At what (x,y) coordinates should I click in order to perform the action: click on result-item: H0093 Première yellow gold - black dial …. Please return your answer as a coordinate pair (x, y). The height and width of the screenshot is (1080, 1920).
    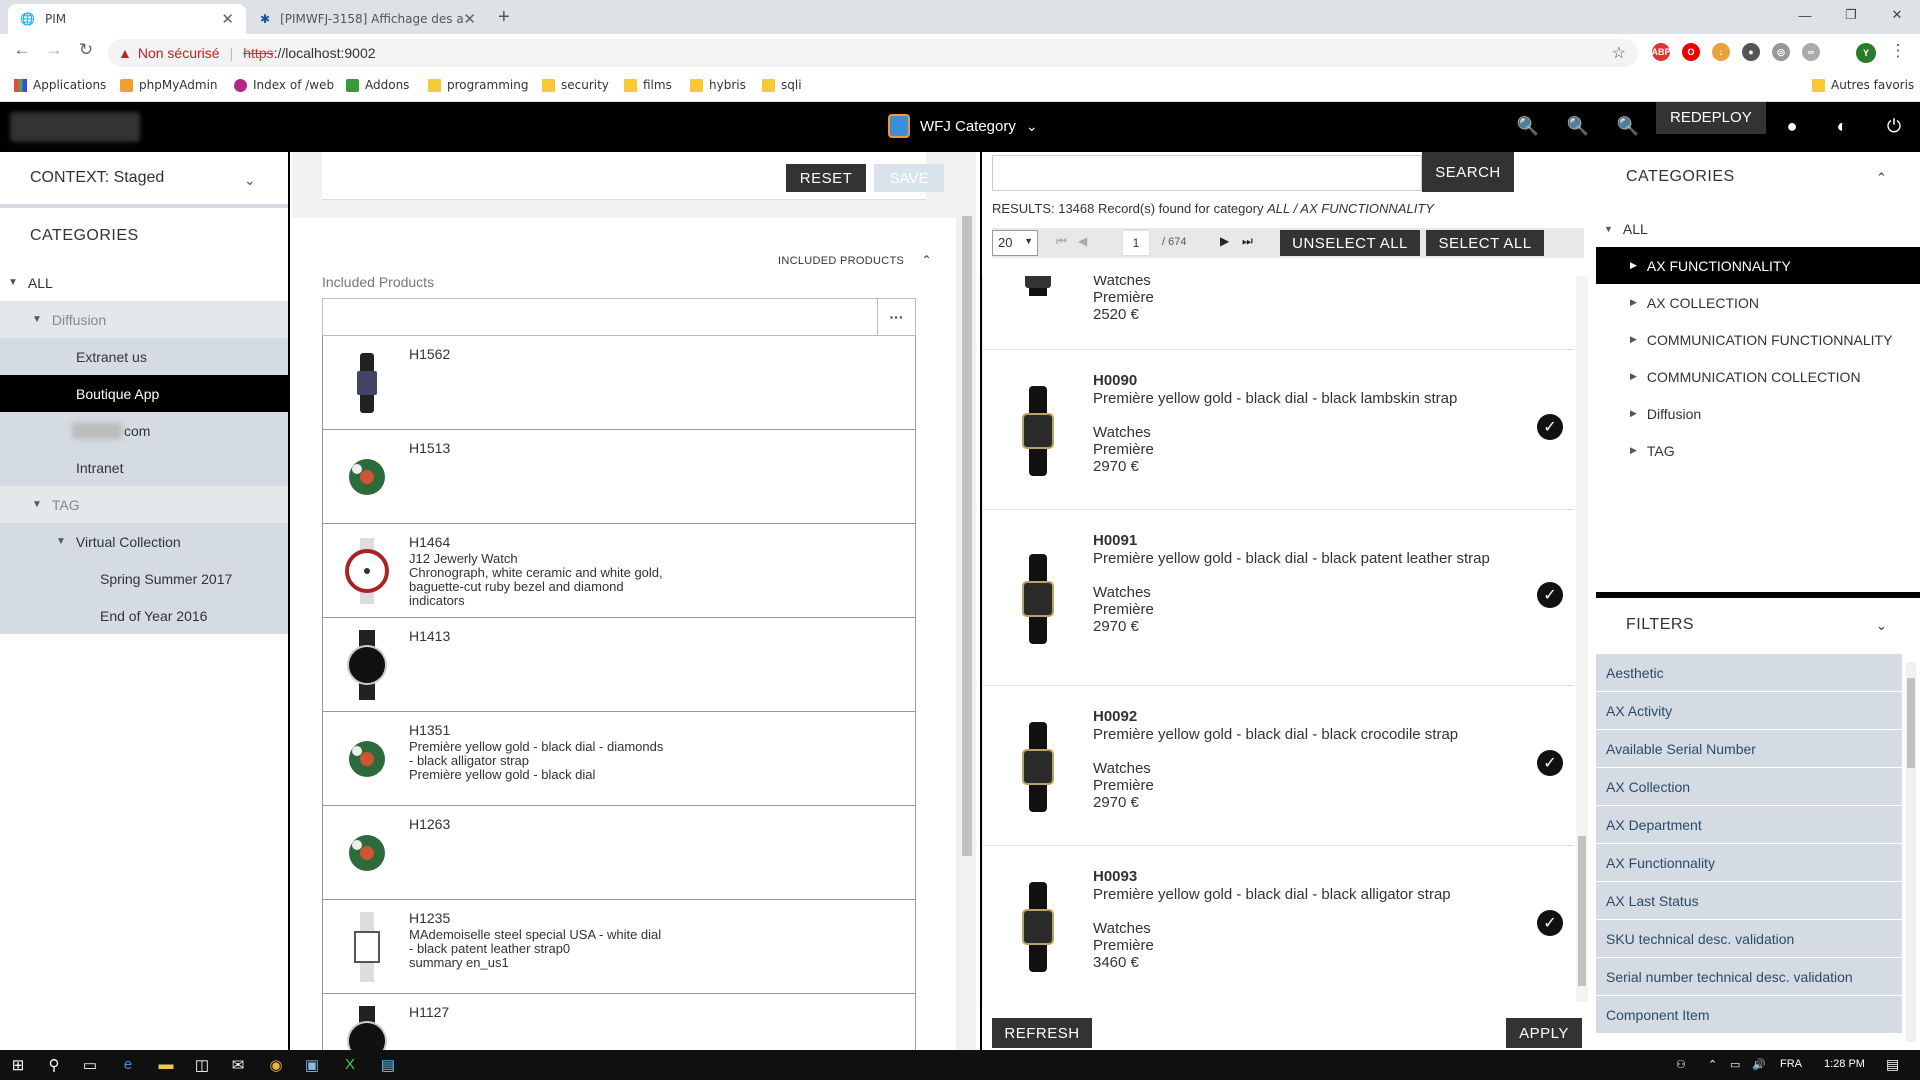
    Looking at the image, I should click on (1278, 924).